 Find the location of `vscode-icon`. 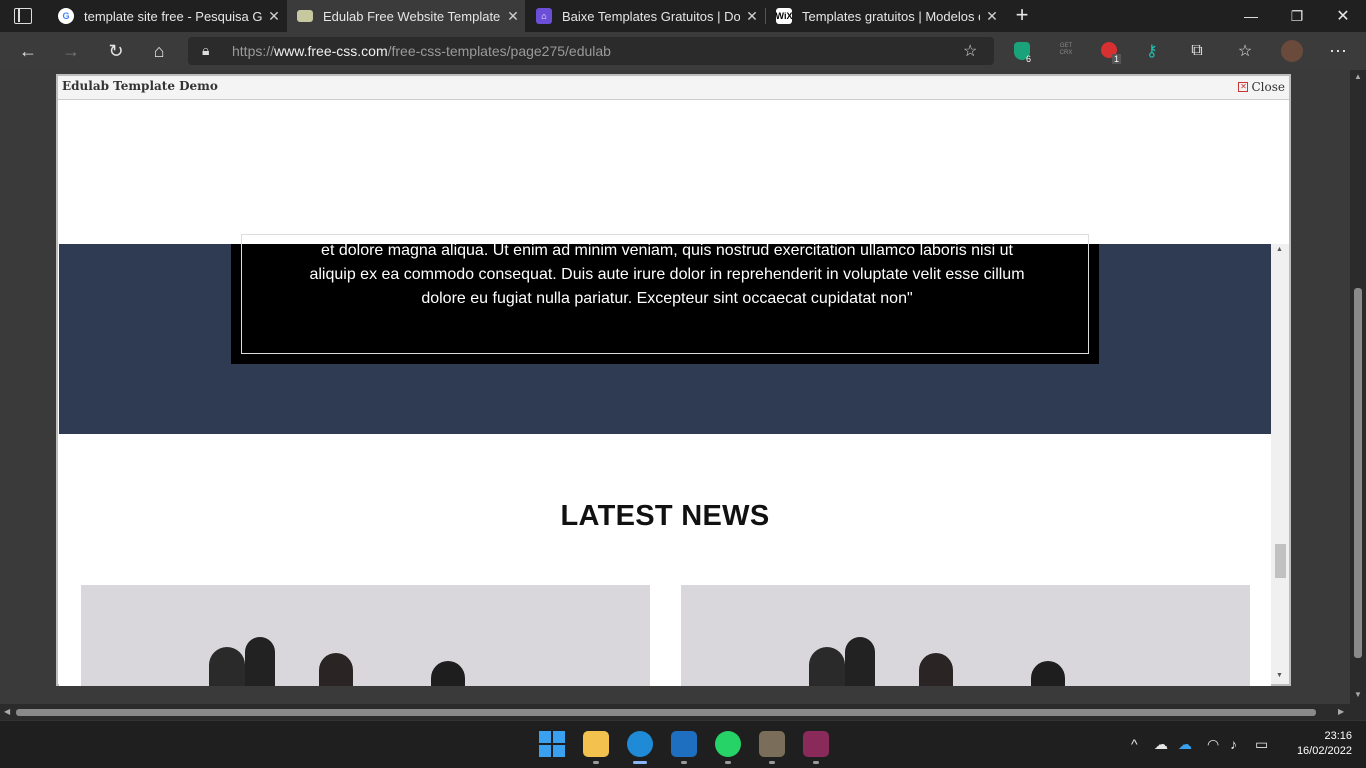

vscode-icon is located at coordinates (684, 744).